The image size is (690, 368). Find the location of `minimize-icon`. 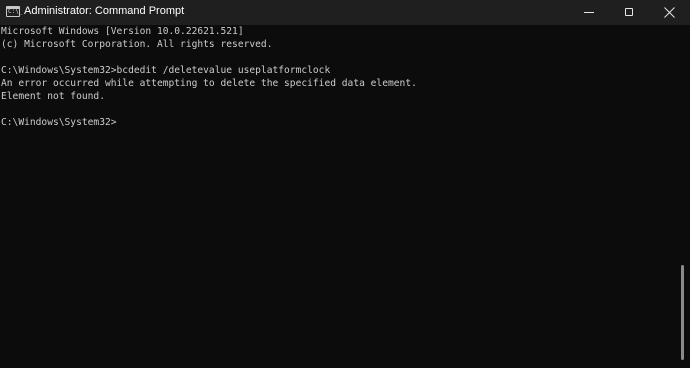

minimize-icon is located at coordinates (589, 12).